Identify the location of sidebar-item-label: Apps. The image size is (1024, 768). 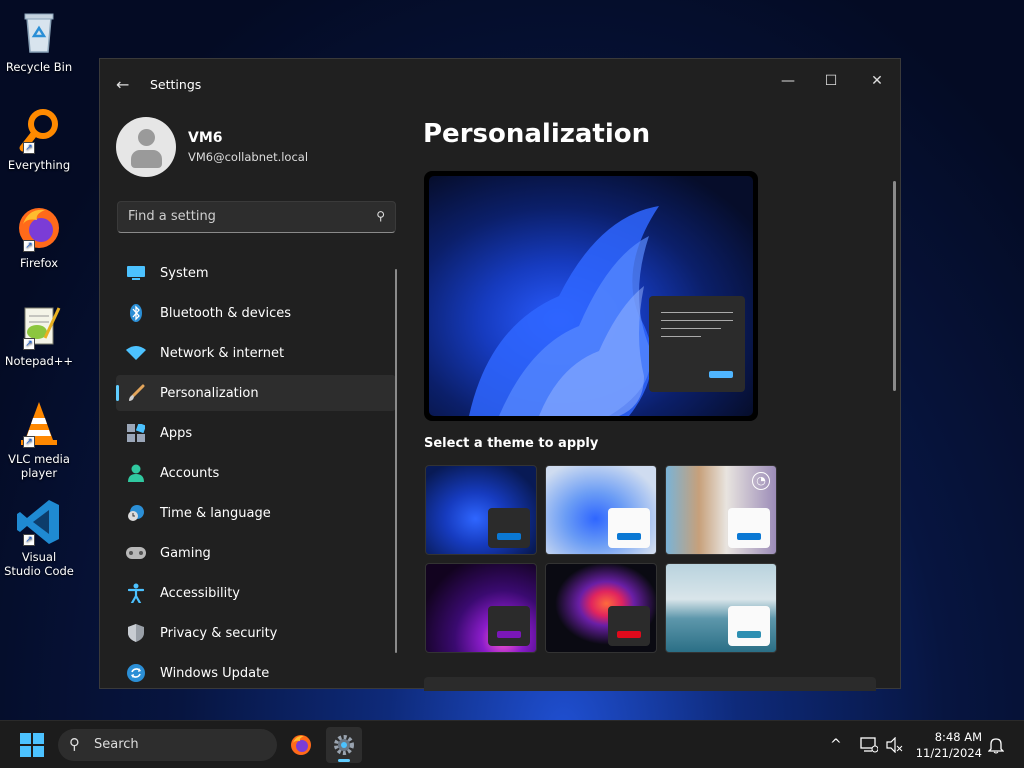
(176, 433).